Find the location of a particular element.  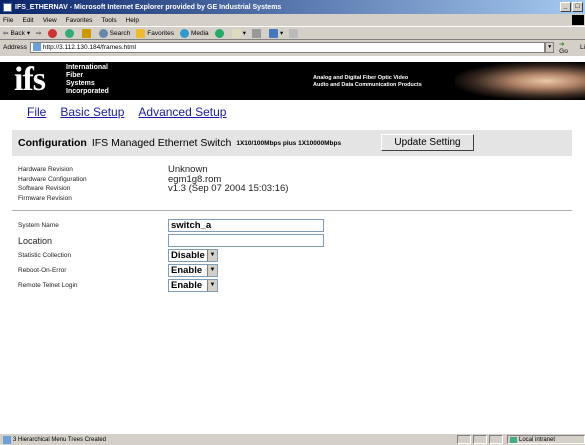

mail-button: ▾ is located at coordinates (238, 33).